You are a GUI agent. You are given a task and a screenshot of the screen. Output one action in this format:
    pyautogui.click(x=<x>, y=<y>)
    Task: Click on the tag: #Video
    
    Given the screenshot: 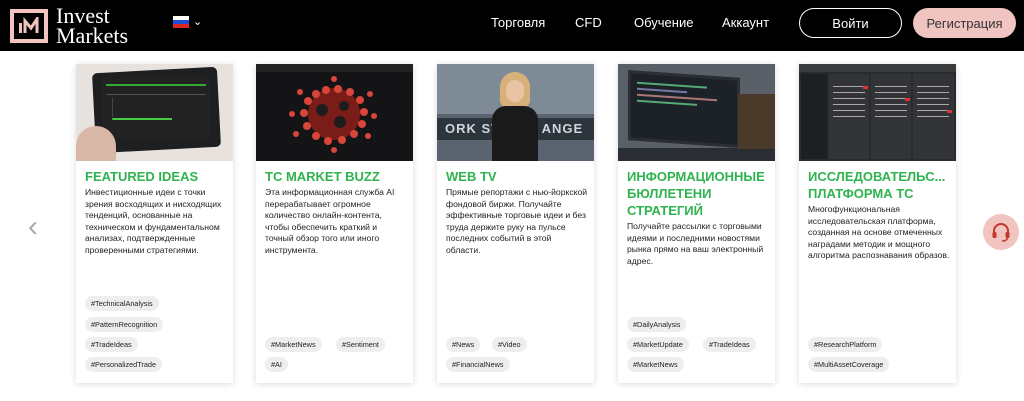 What is the action you would take?
    pyautogui.click(x=509, y=344)
    